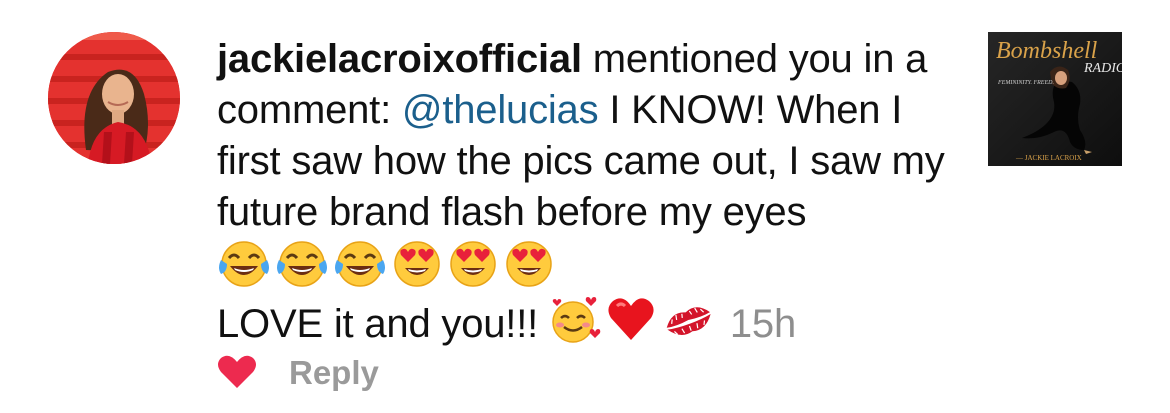 This screenshot has width=1170, height=413. I want to click on user-avatar, so click(114, 98).